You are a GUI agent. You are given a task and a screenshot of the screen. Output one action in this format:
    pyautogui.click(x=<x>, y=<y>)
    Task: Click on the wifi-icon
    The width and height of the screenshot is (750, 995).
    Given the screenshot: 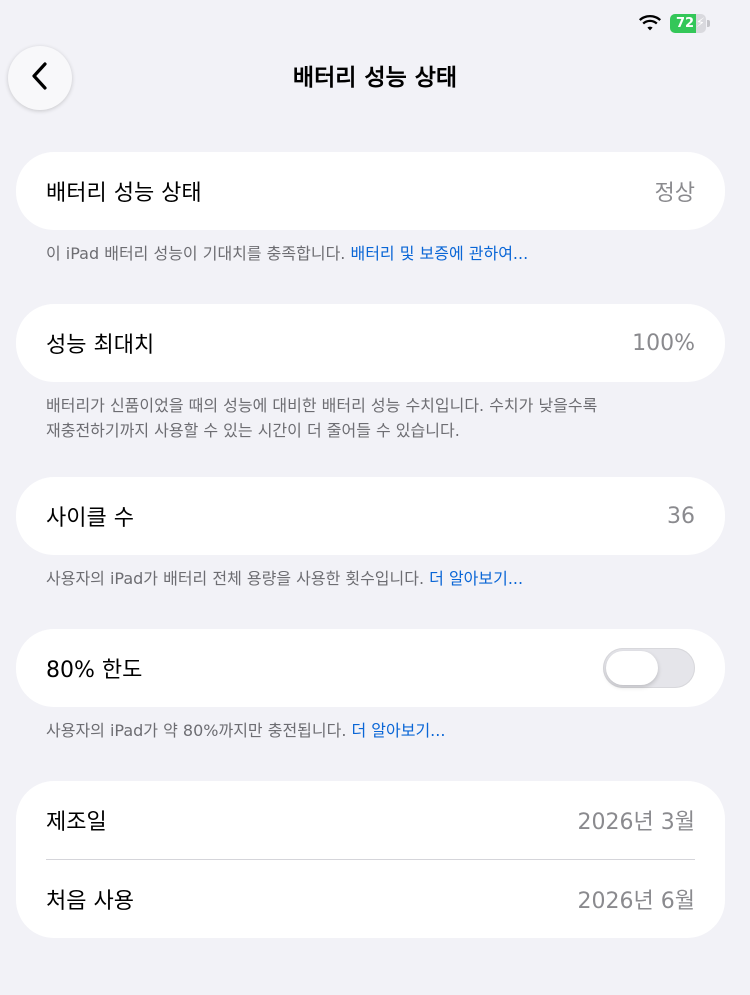 What is the action you would take?
    pyautogui.click(x=650, y=23)
    